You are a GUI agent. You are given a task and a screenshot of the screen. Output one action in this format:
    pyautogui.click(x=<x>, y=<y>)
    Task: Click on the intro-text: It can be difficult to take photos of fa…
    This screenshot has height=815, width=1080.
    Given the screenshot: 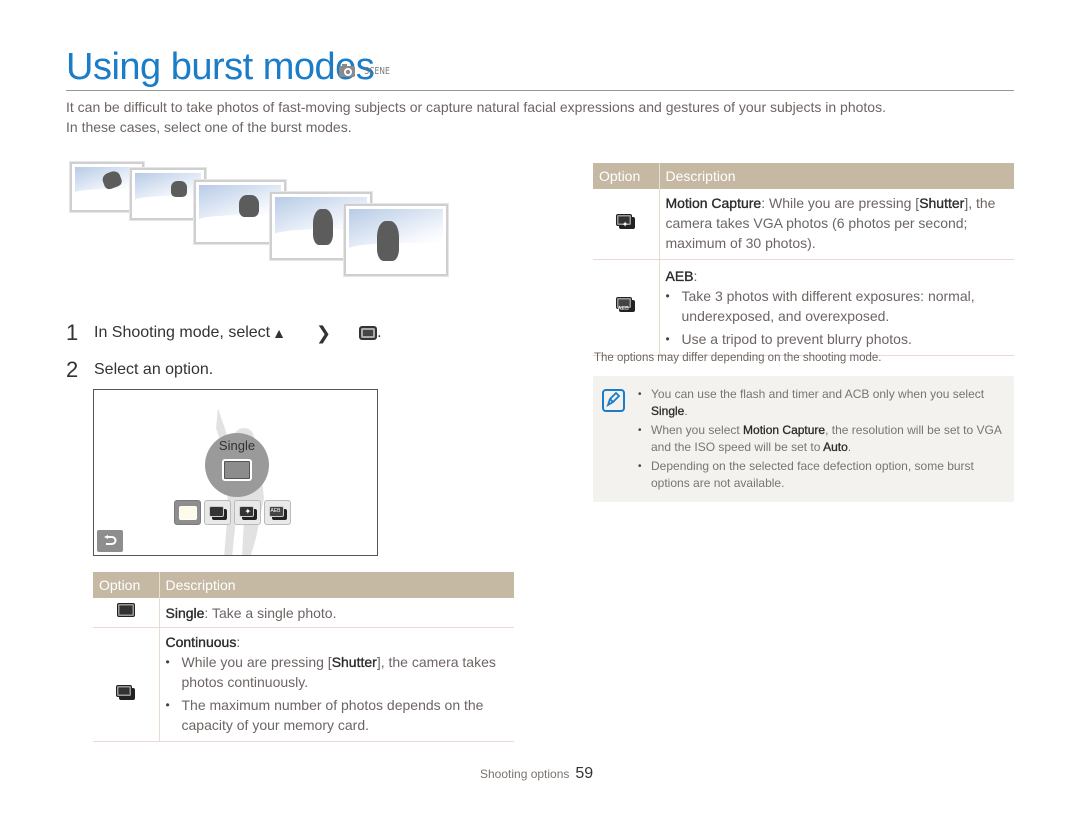 What is the action you would take?
    pyautogui.click(x=476, y=117)
    